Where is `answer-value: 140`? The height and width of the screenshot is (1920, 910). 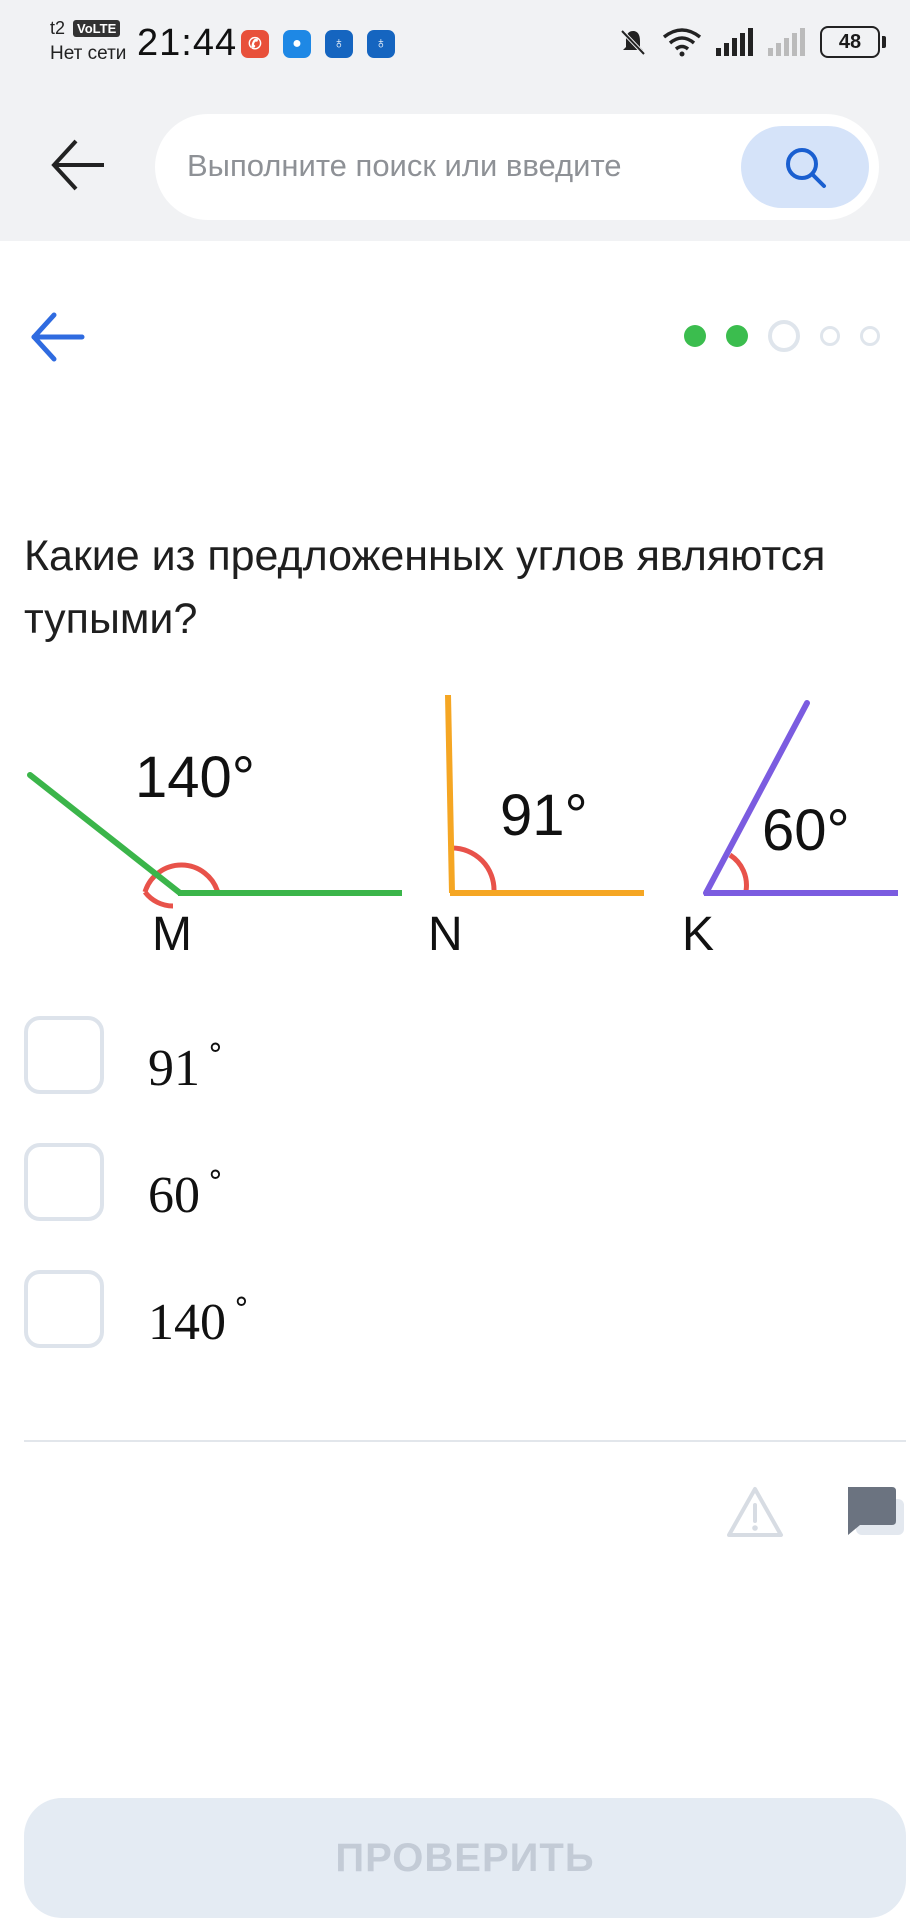
answer-value: 140 is located at coordinates (187, 1322).